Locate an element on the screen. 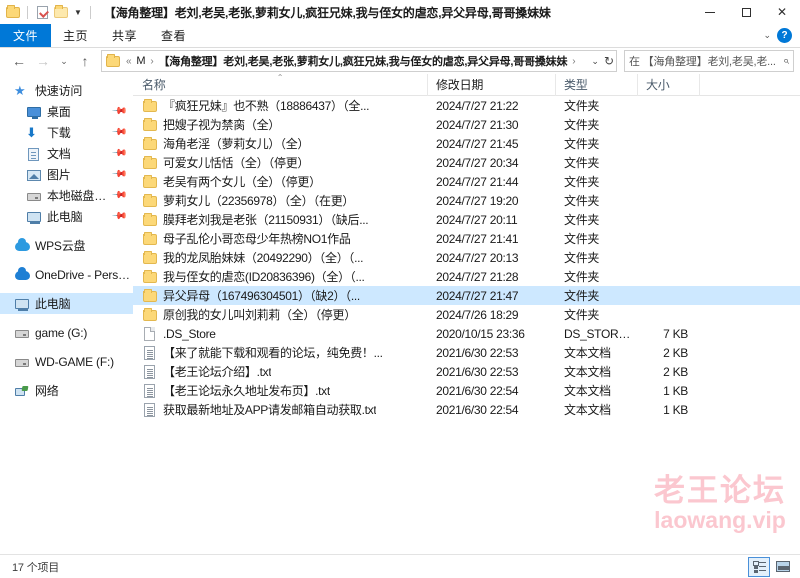 This screenshot has width=800, height=578. file-name: .DS_Store is located at coordinates (189, 333).